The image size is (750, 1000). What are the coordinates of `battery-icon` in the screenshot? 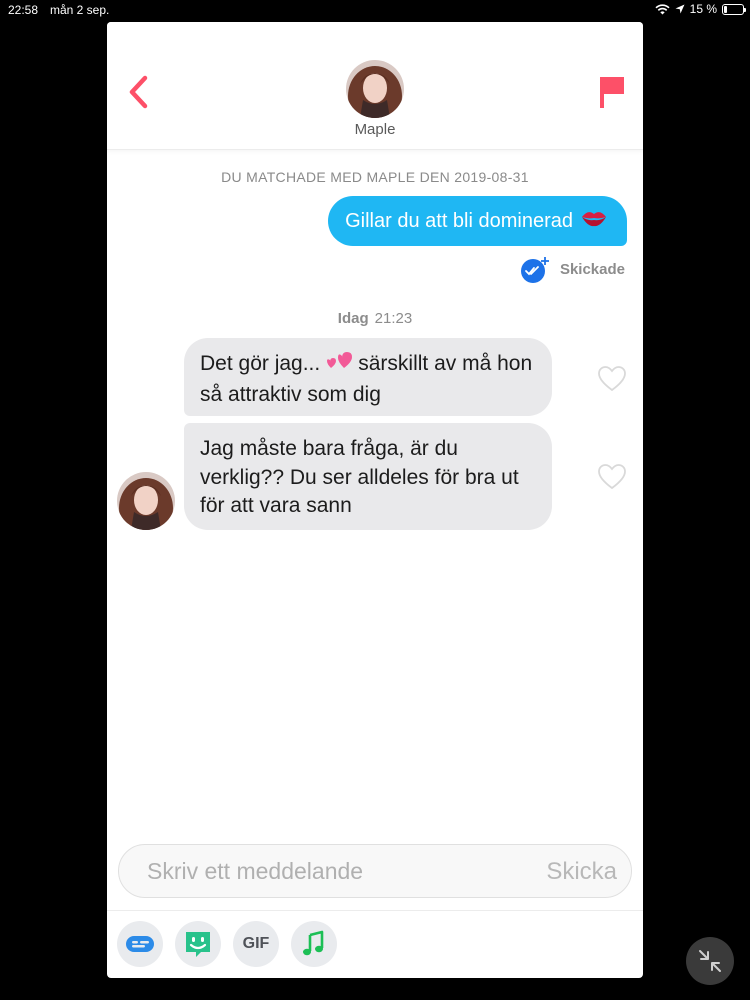 It's located at (734, 9).